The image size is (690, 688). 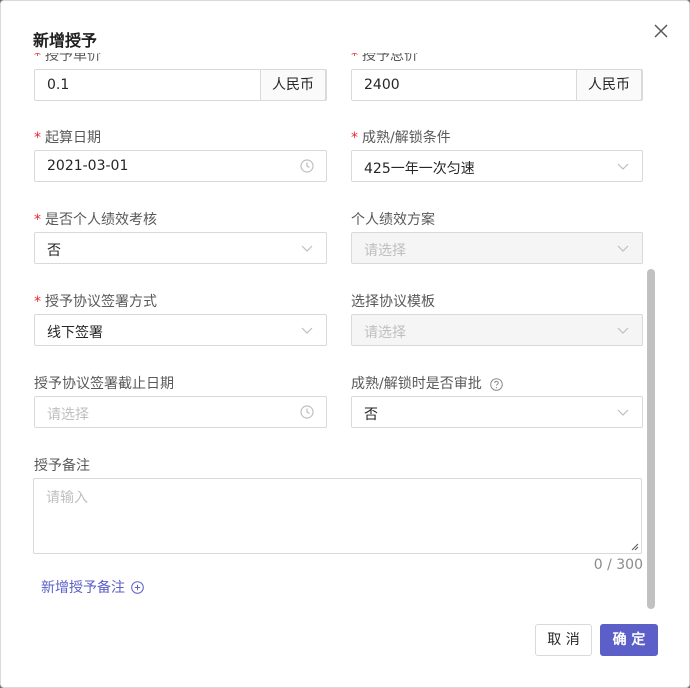 What do you see at coordinates (65, 40) in the screenshot?
I see `modal-title: 新增授予` at bounding box center [65, 40].